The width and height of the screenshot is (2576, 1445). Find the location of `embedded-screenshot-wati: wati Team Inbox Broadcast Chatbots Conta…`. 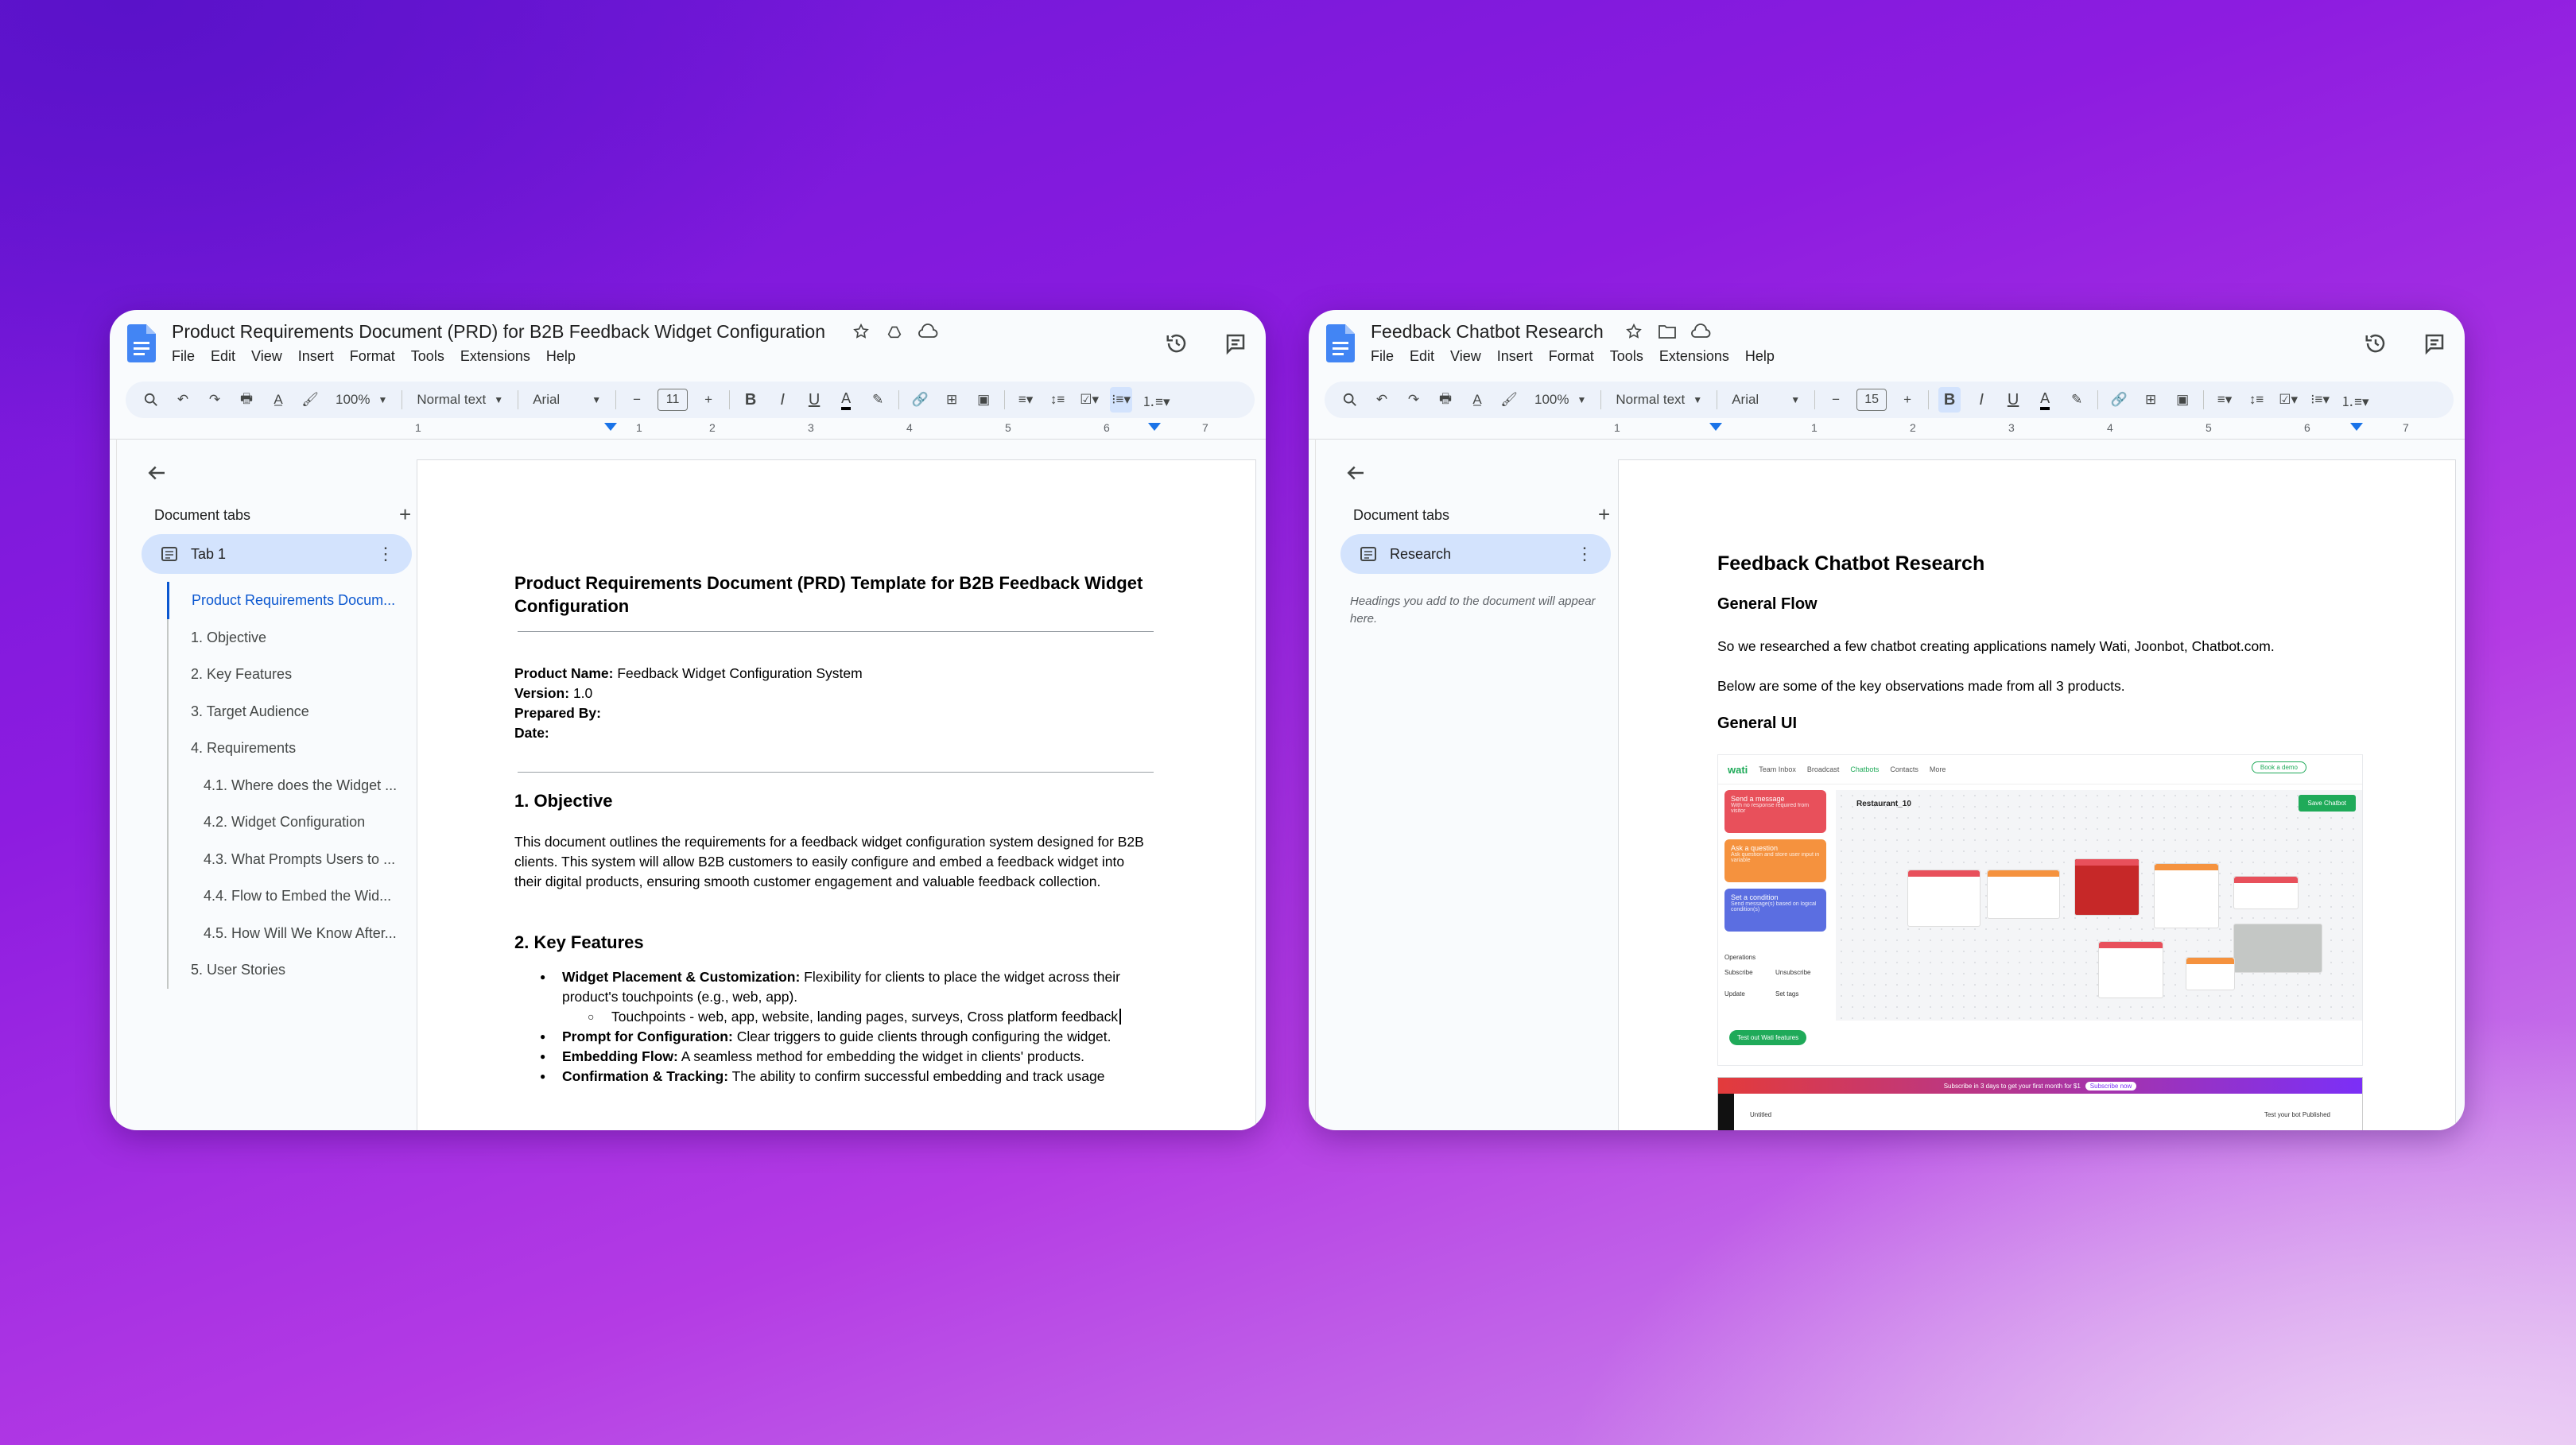

embedded-screenshot-wati: wati Team Inbox Broadcast Chatbots Conta… is located at coordinates (2040, 910).